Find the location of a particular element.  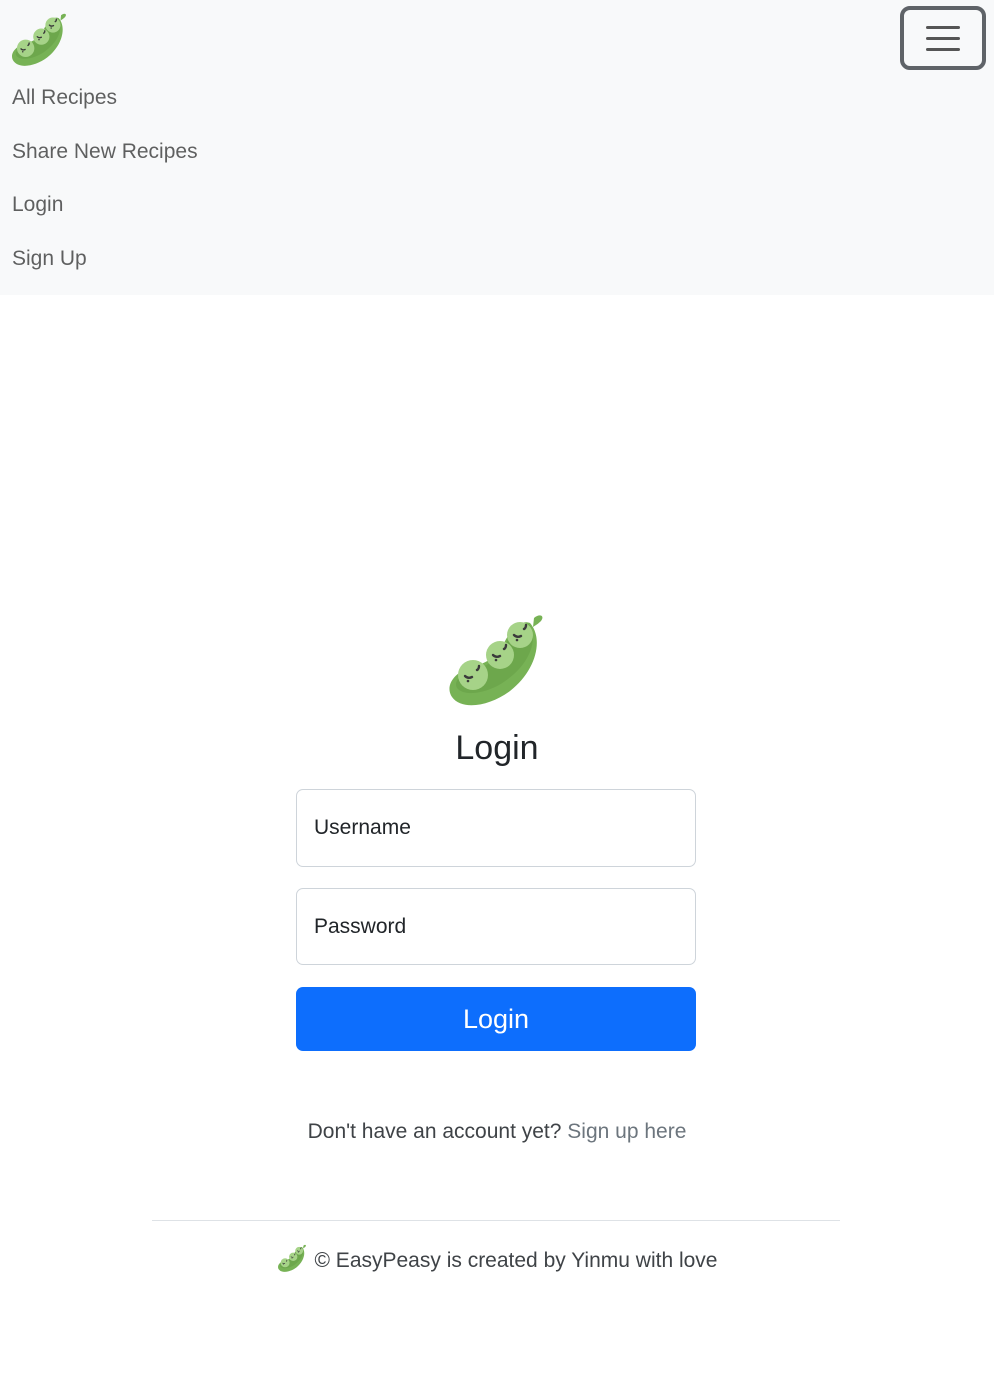

brand-logo-link is located at coordinates (39, 39).